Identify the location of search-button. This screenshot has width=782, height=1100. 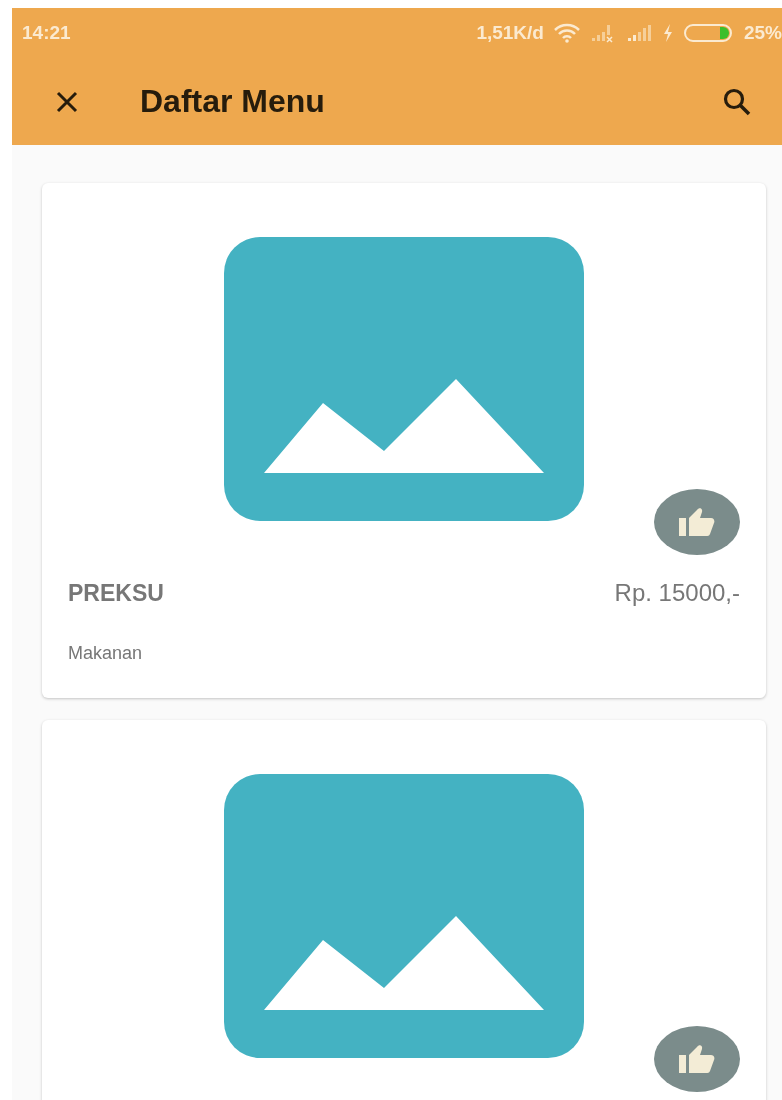
(737, 101).